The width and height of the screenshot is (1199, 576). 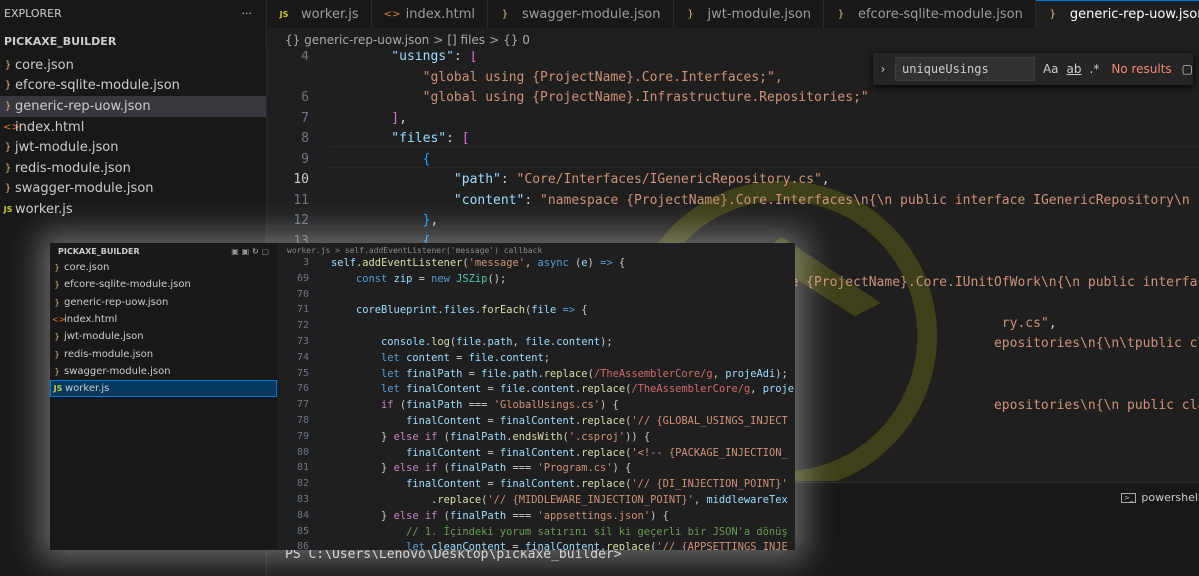 I want to click on overlay-line-number: 77, so click(x=302, y=405).